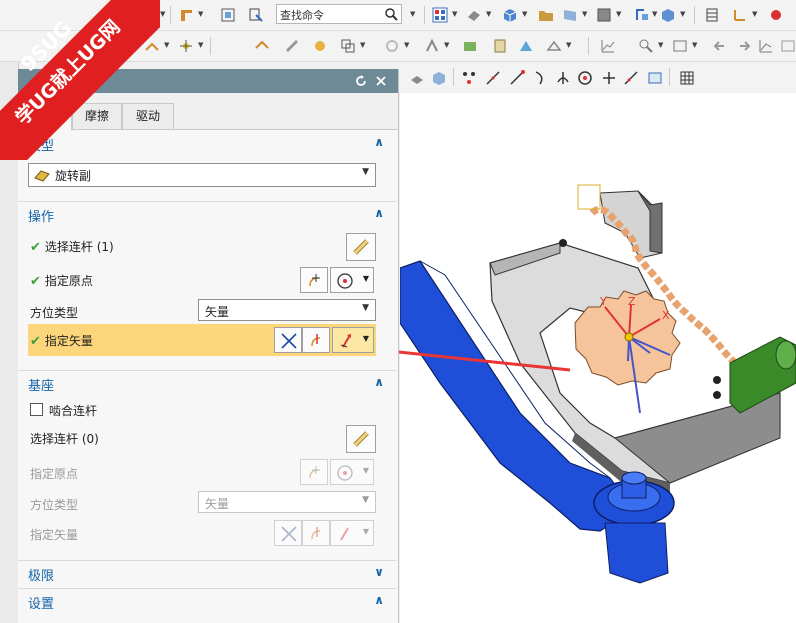 This screenshot has height=623, width=796. I want to click on close-icon, so click(381, 81).